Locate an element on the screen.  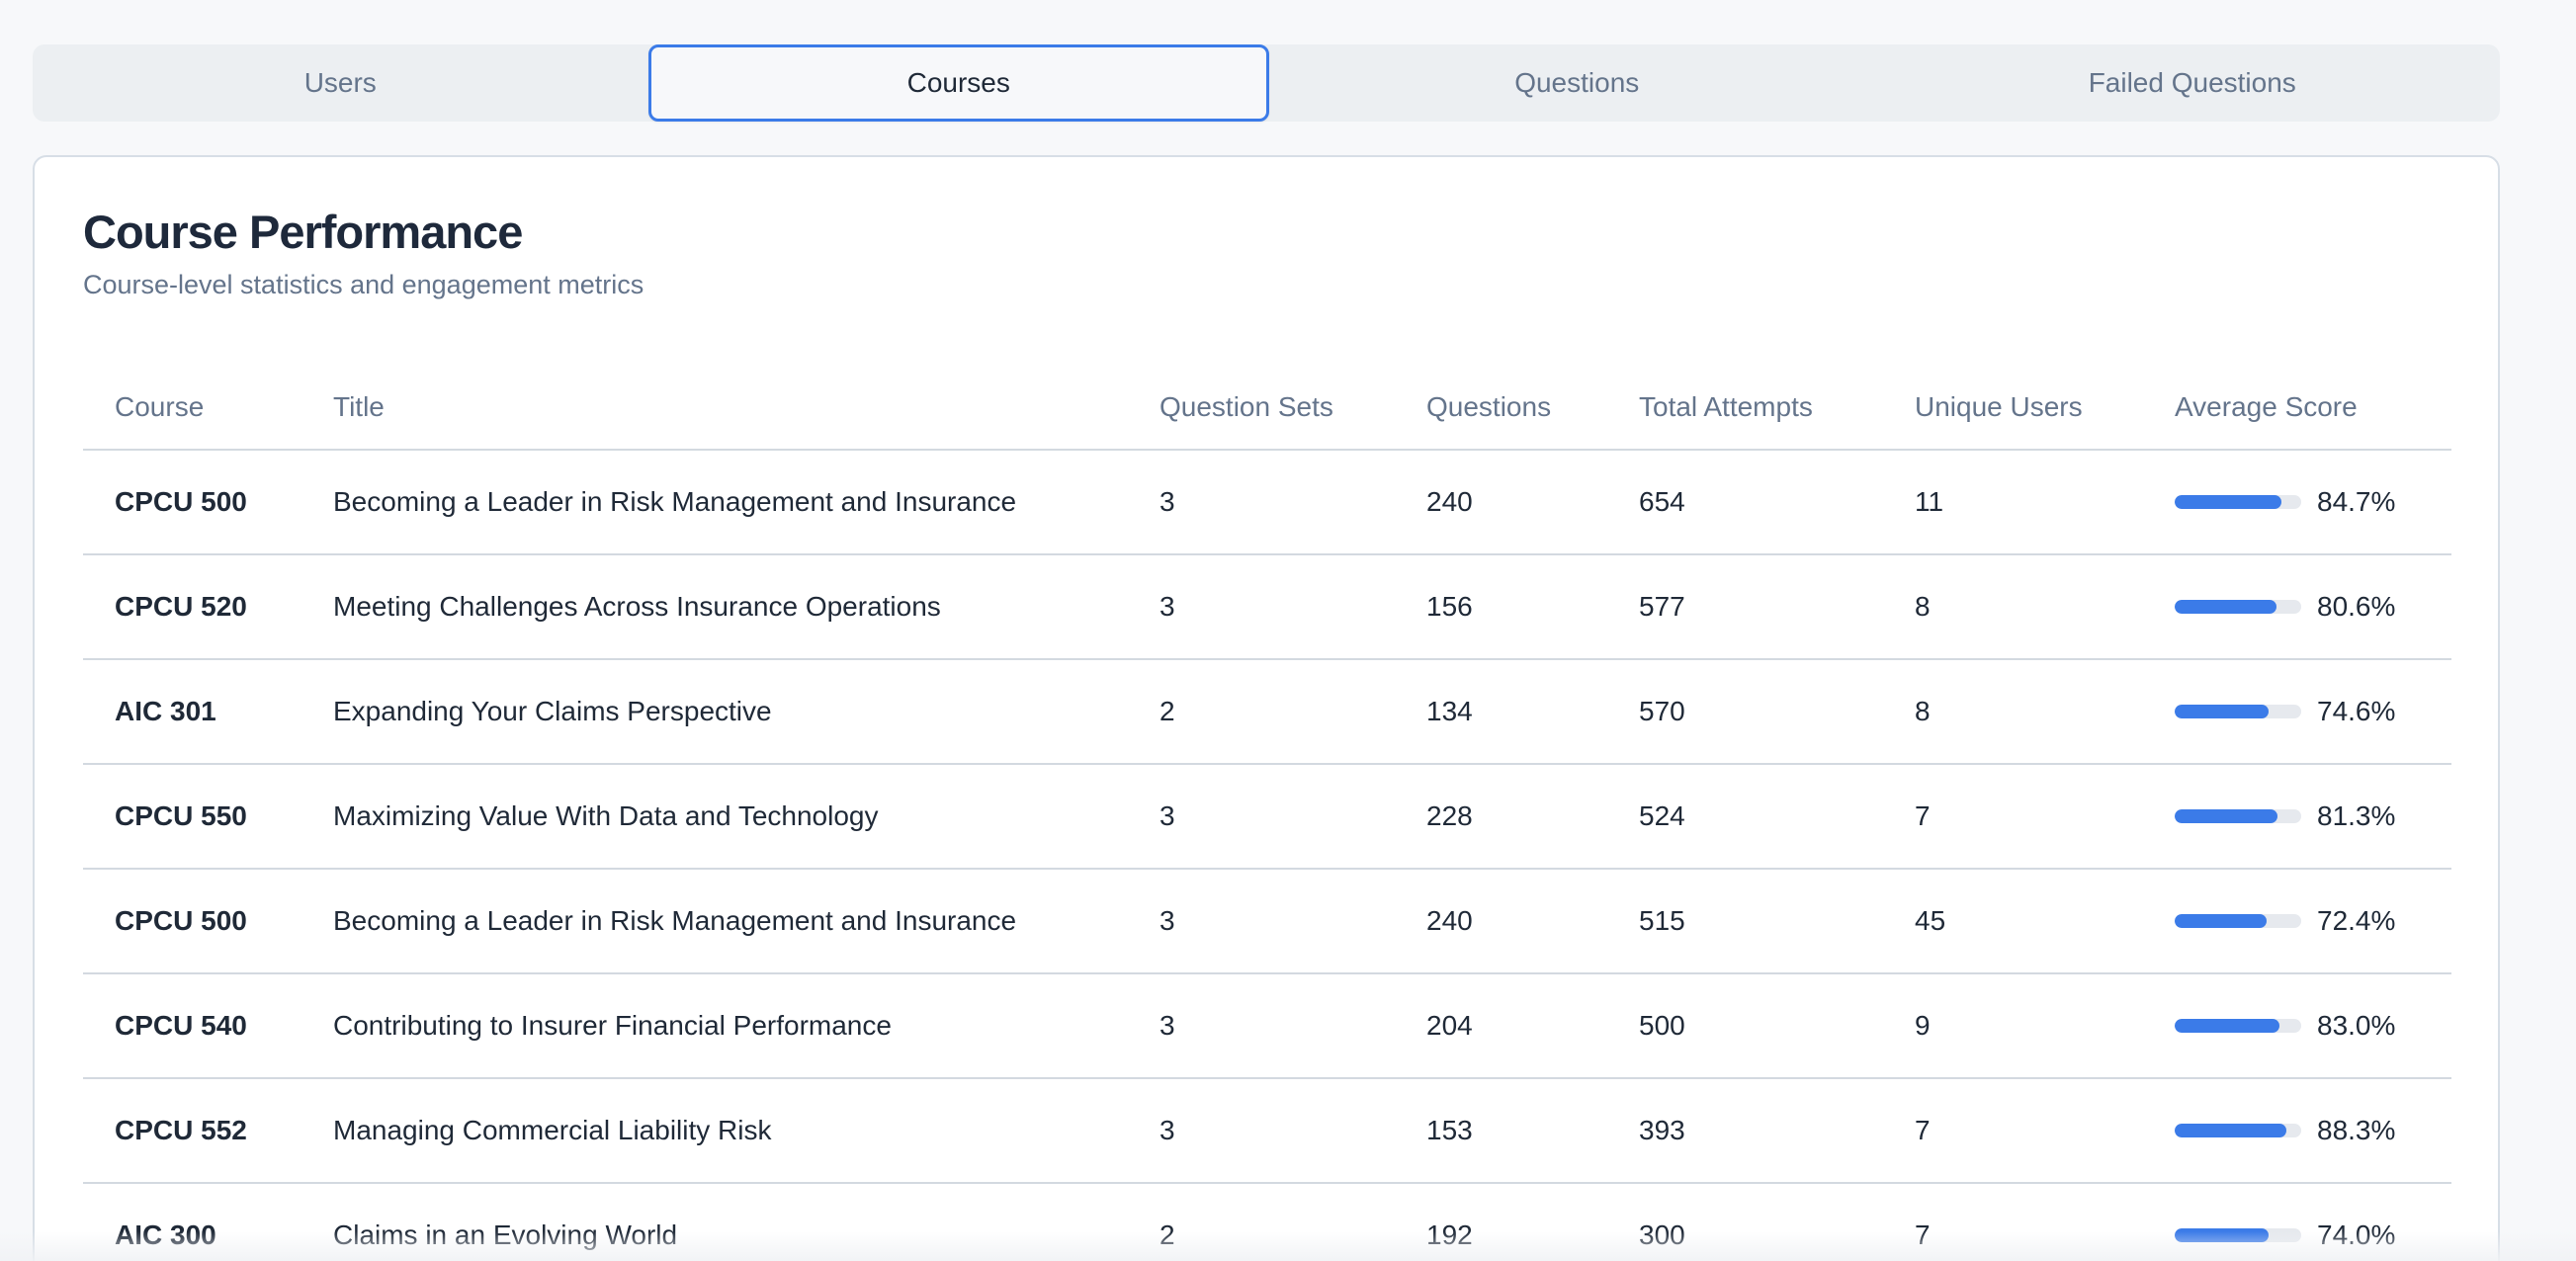
column-header-unique-users: Unique Users is located at coordinates (2013, 408).